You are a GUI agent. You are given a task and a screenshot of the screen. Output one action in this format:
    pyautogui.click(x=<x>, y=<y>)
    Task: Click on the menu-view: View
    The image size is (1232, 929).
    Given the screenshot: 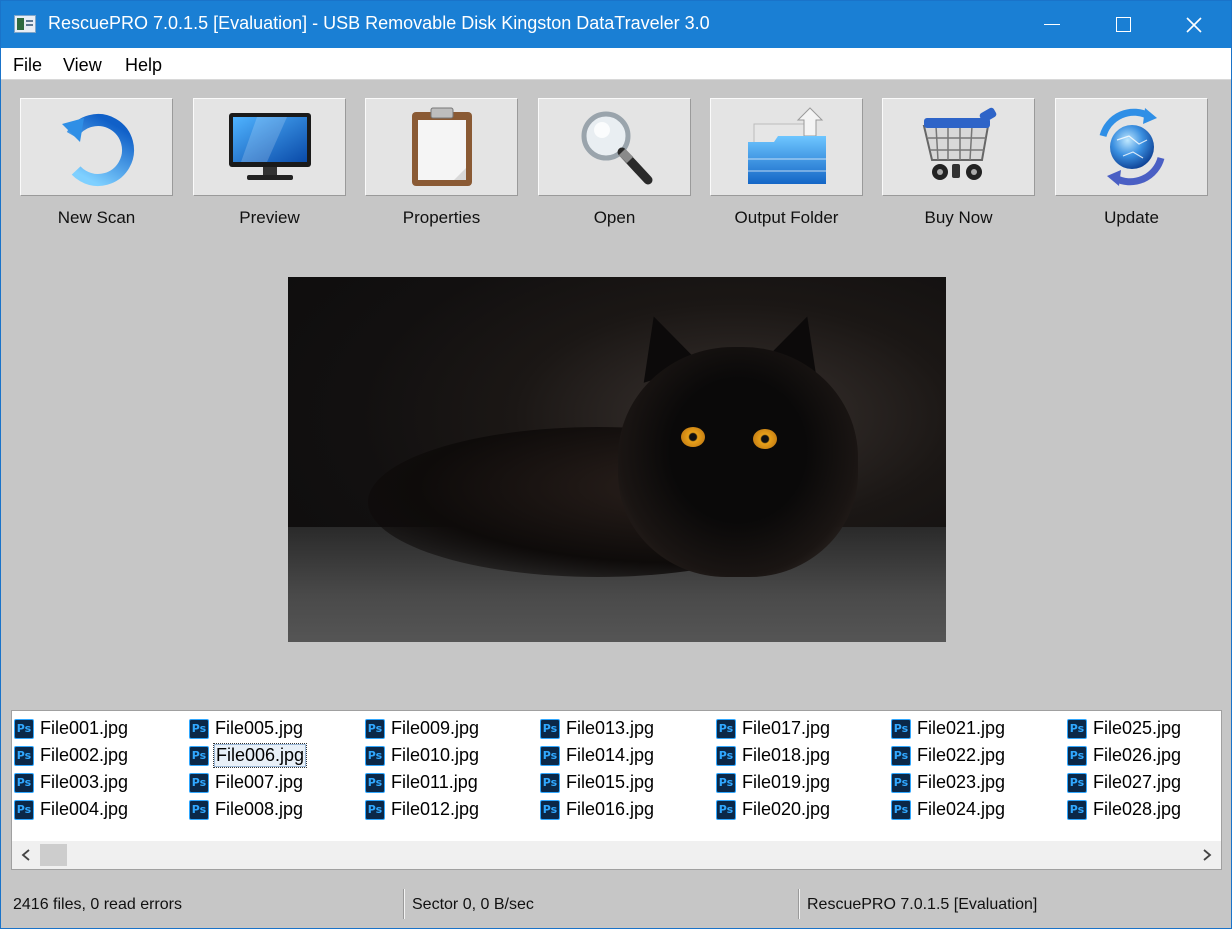 What is the action you would take?
    pyautogui.click(x=82, y=65)
    